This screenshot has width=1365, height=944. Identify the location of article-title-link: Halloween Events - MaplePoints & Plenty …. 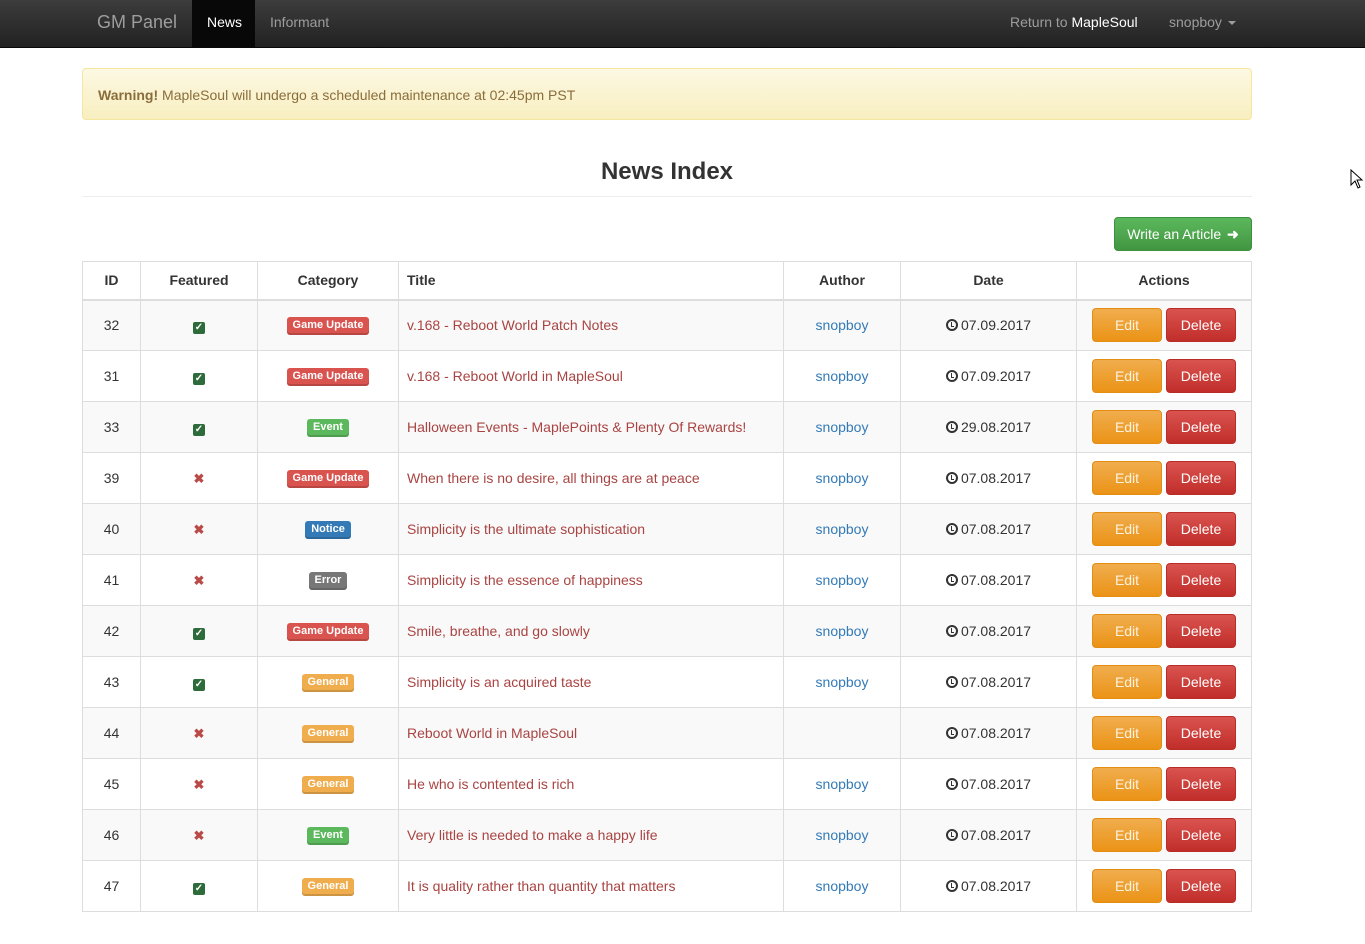
(576, 427).